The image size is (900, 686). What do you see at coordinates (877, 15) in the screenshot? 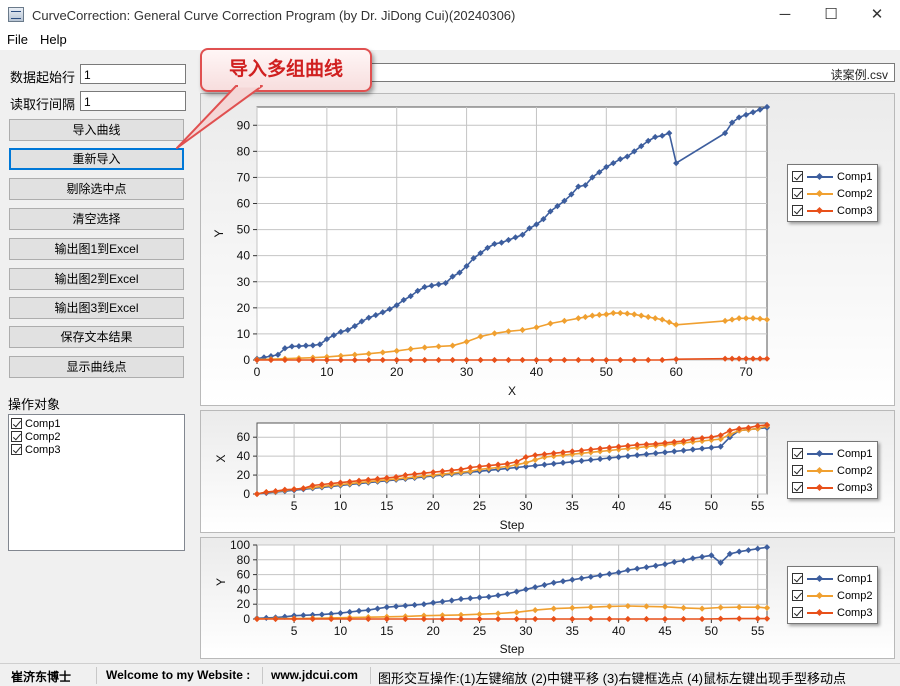
I see `close-button: ✕` at bounding box center [877, 15].